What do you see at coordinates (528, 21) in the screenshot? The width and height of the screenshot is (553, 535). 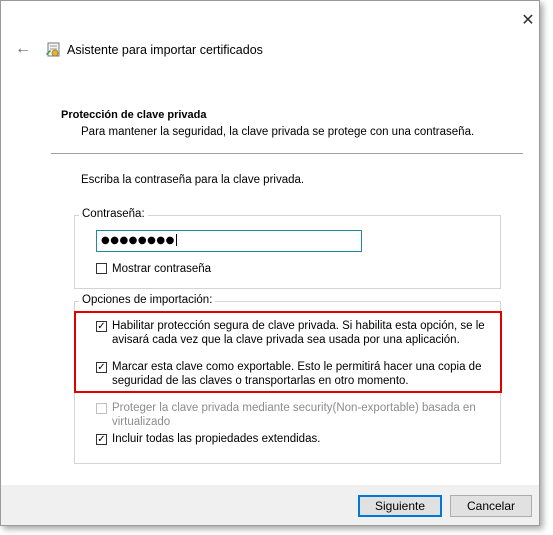 I see `close-icon: ✕` at bounding box center [528, 21].